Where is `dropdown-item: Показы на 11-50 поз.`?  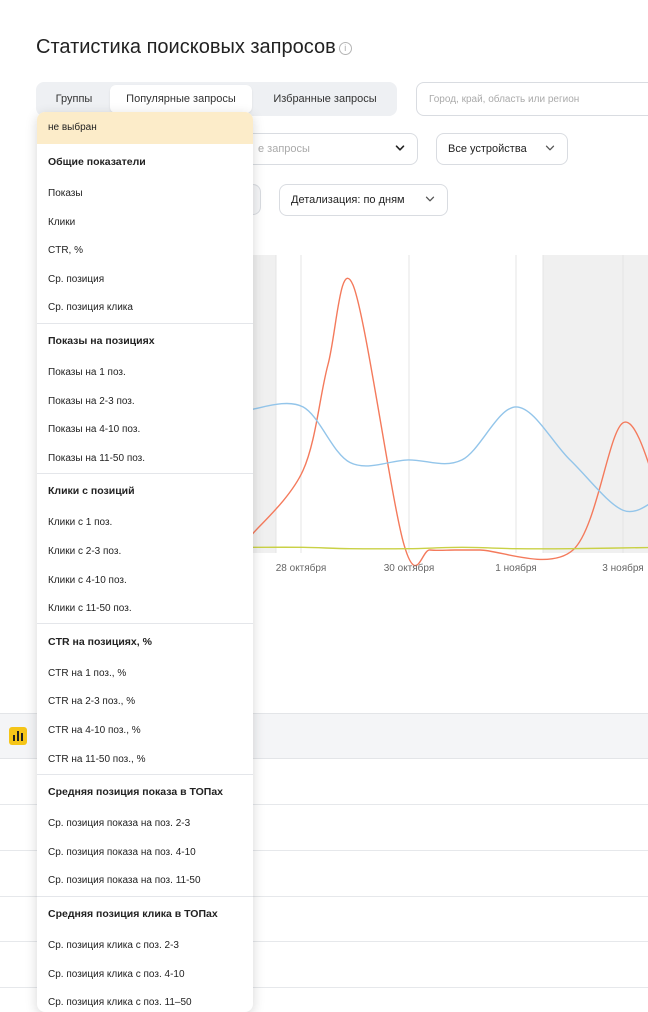 dropdown-item: Показы на 11-50 поз. is located at coordinates (145, 459).